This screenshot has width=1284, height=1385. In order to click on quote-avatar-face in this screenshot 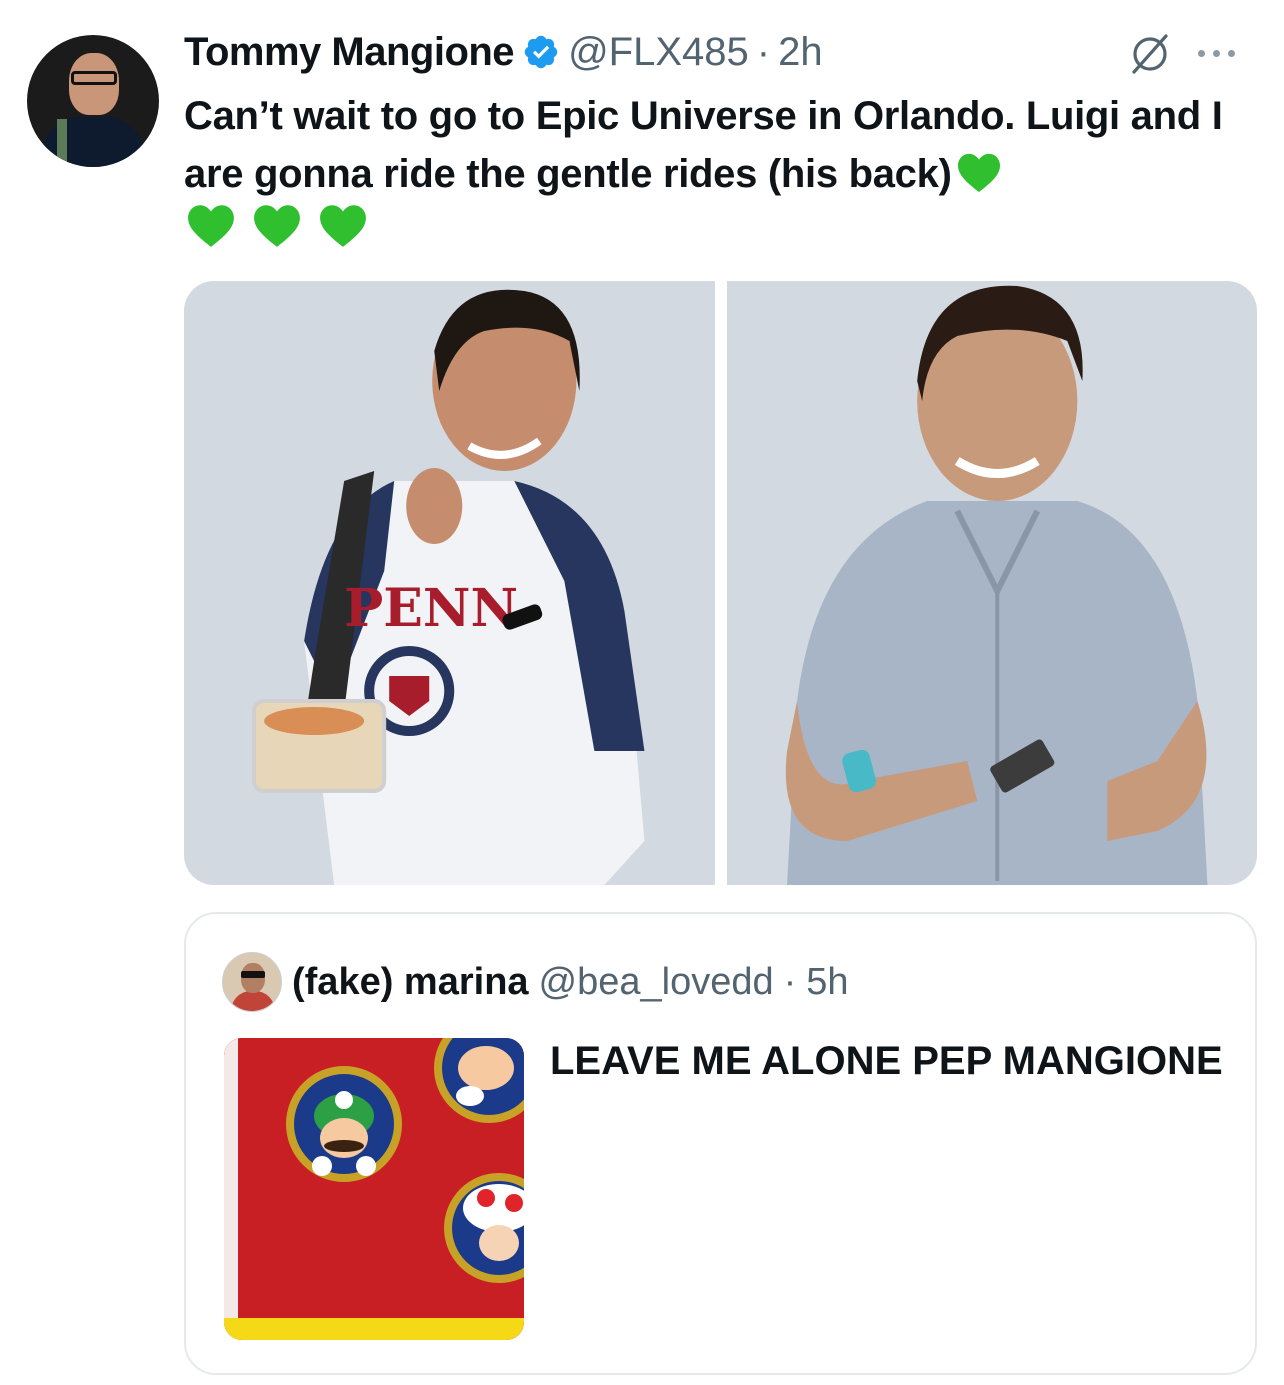, I will do `click(253, 978)`.